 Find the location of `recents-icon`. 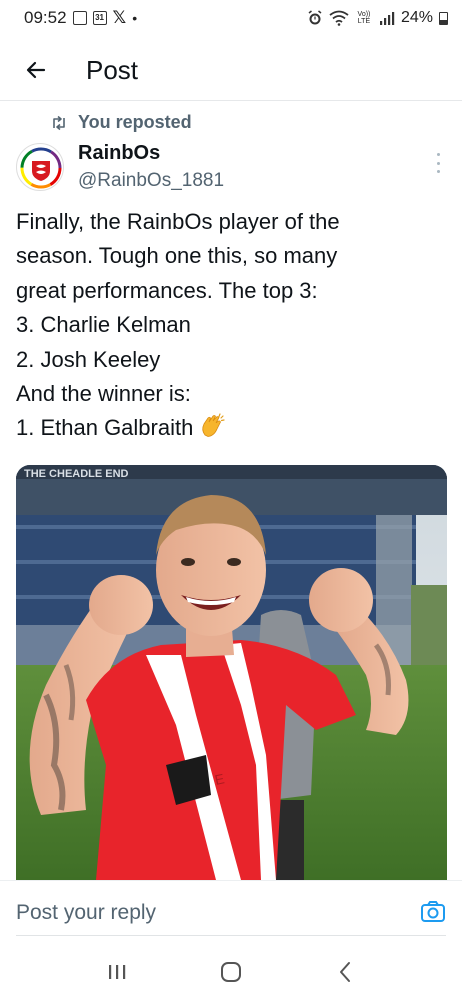

recents-icon is located at coordinates (117, 972).